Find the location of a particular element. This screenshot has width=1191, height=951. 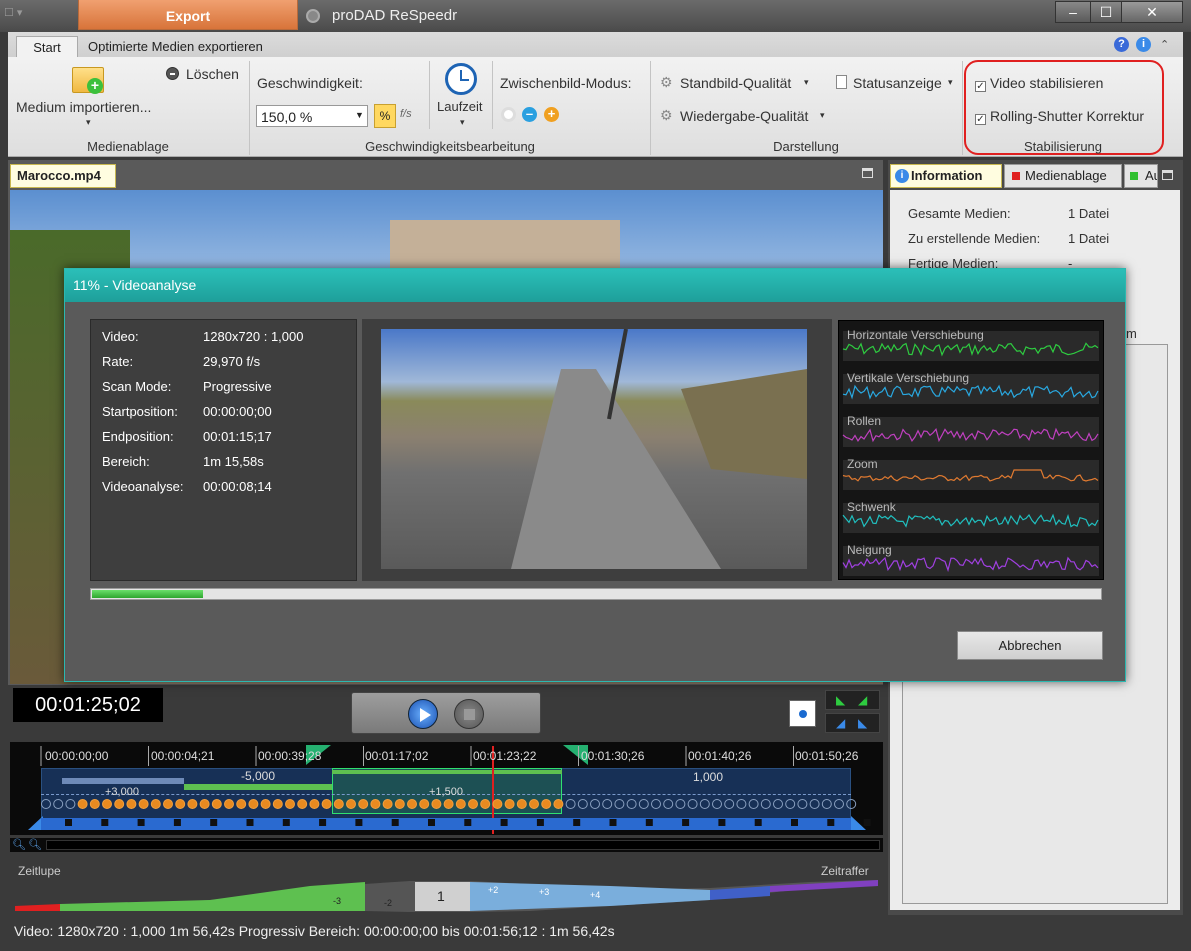

video-file-tab: Marocco.mp4 is located at coordinates (63, 176).